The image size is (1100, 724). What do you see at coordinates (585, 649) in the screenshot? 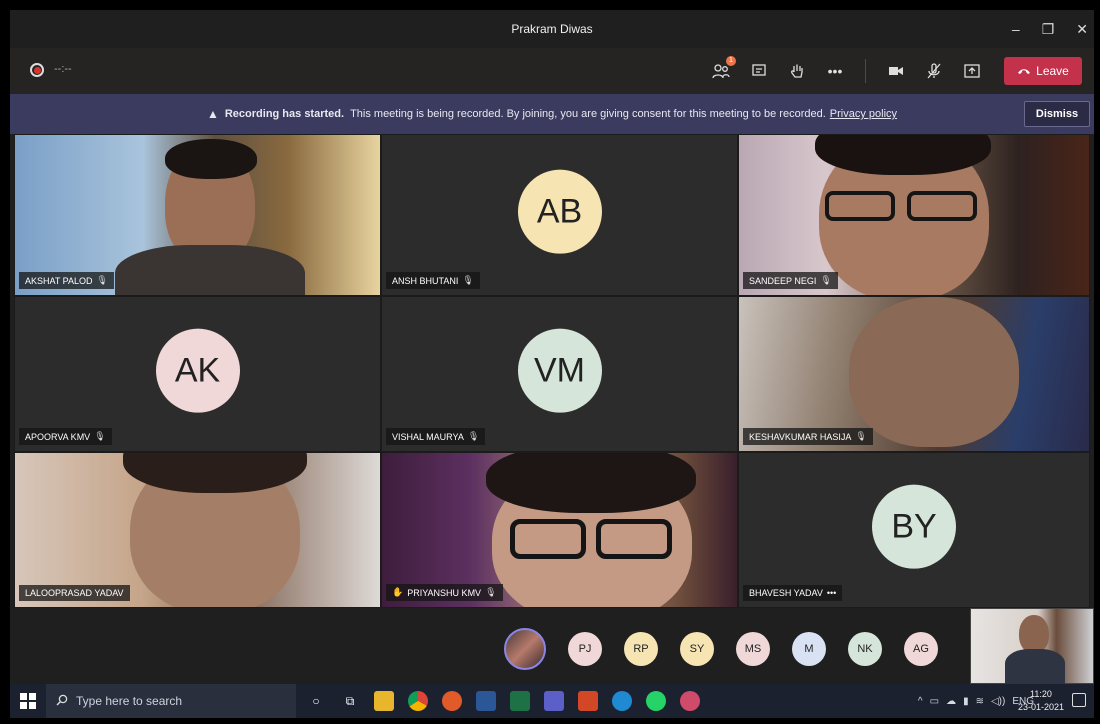
I see `participant-bubble: PJ` at bounding box center [585, 649].